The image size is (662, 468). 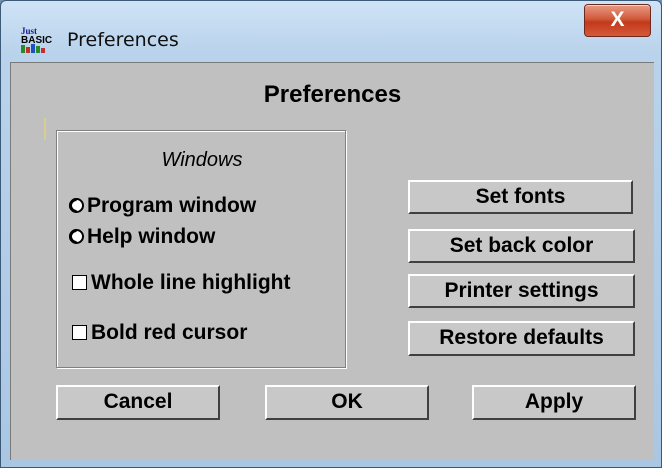 I want to click on justbasic-icon: Just BASIC, so click(x=36, y=39).